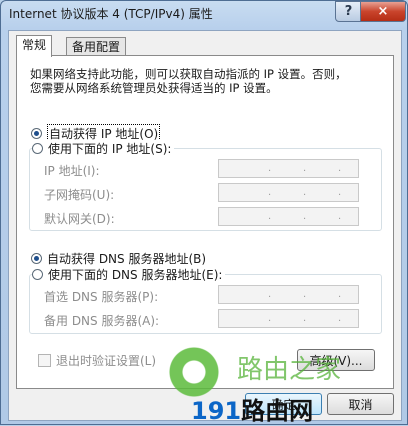 The height and width of the screenshot is (426, 408). Describe the element at coordinates (127, 259) in the screenshot. I see `dns-auto-label: 自动获得 DNS 服务器地址(B)` at that location.